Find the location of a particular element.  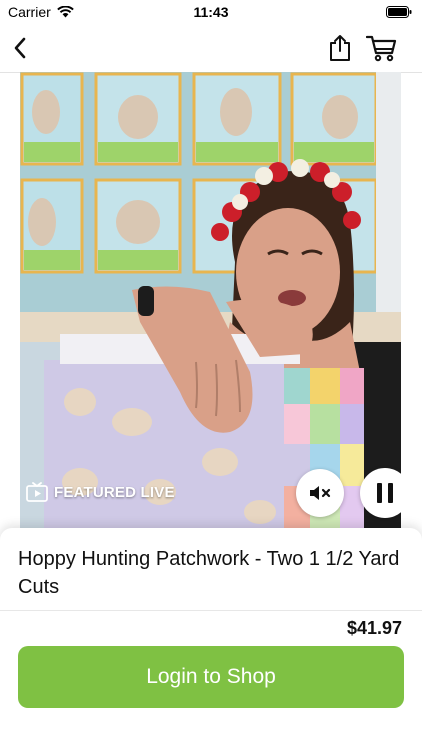

speaker-mute-icon is located at coordinates (320, 493).